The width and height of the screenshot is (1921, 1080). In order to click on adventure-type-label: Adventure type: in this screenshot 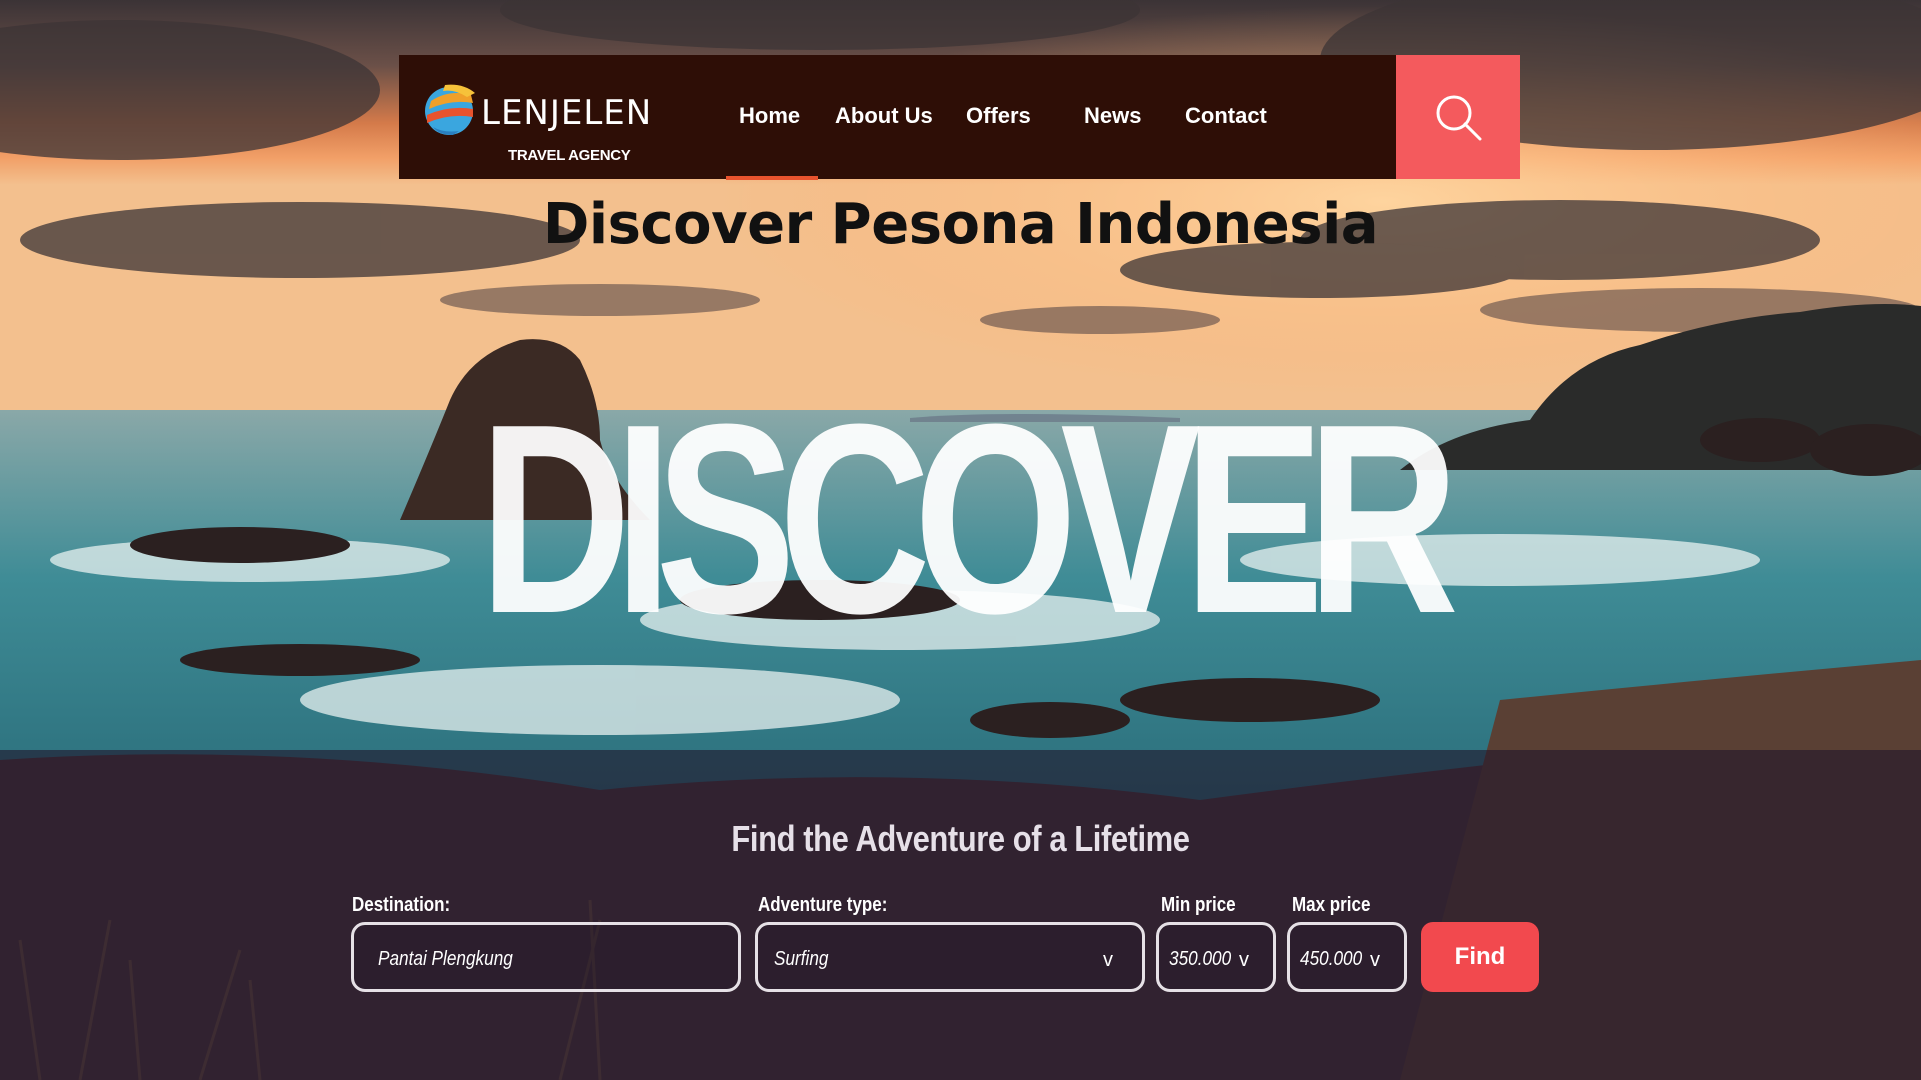, I will do `click(823, 905)`.